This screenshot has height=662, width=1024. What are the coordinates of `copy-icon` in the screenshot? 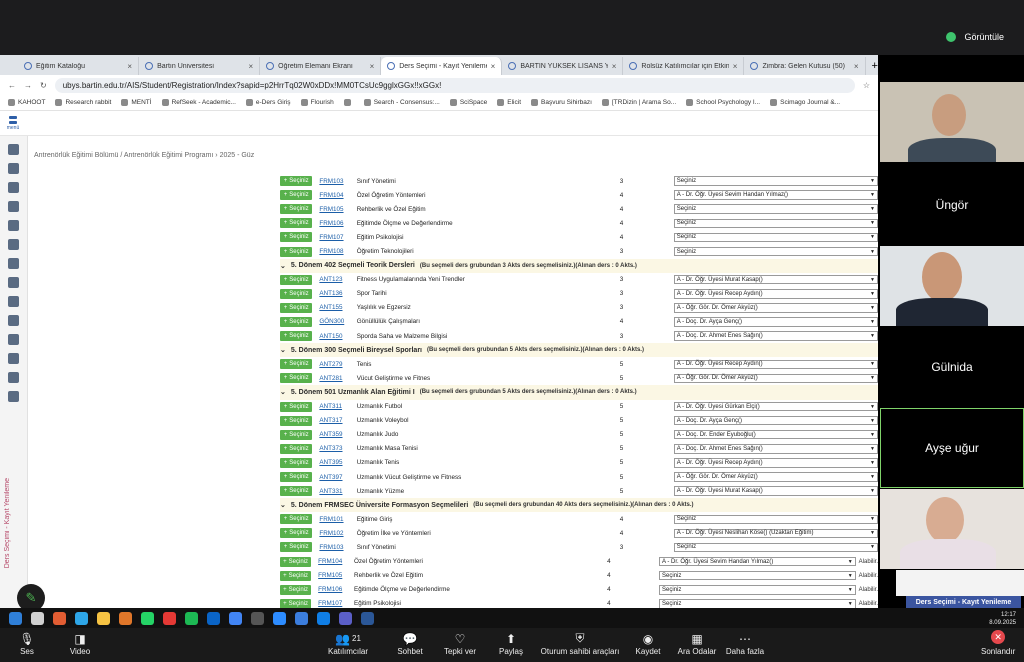 It's located at (13, 339).